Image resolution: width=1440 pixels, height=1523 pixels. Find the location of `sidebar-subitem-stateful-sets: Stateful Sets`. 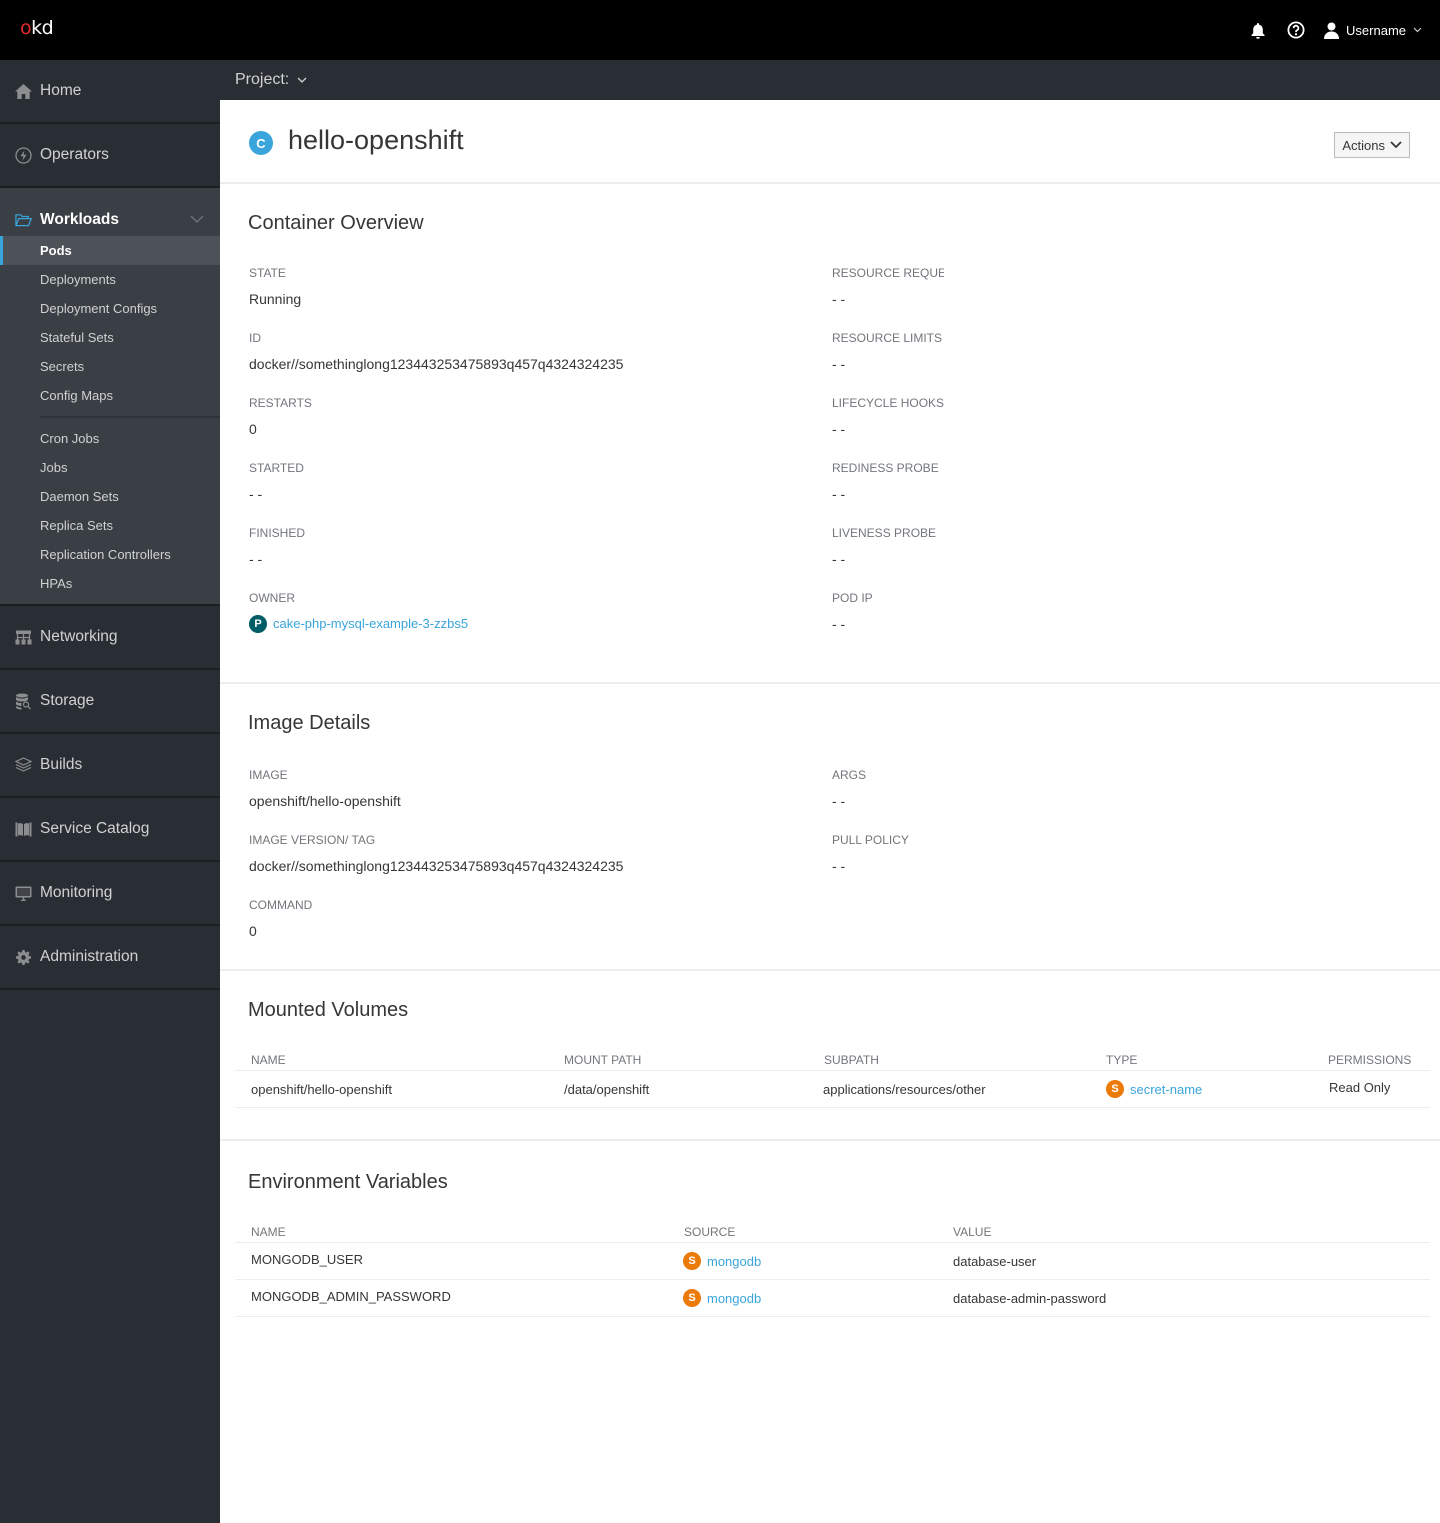

sidebar-subitem-stateful-sets: Stateful Sets is located at coordinates (110, 337).